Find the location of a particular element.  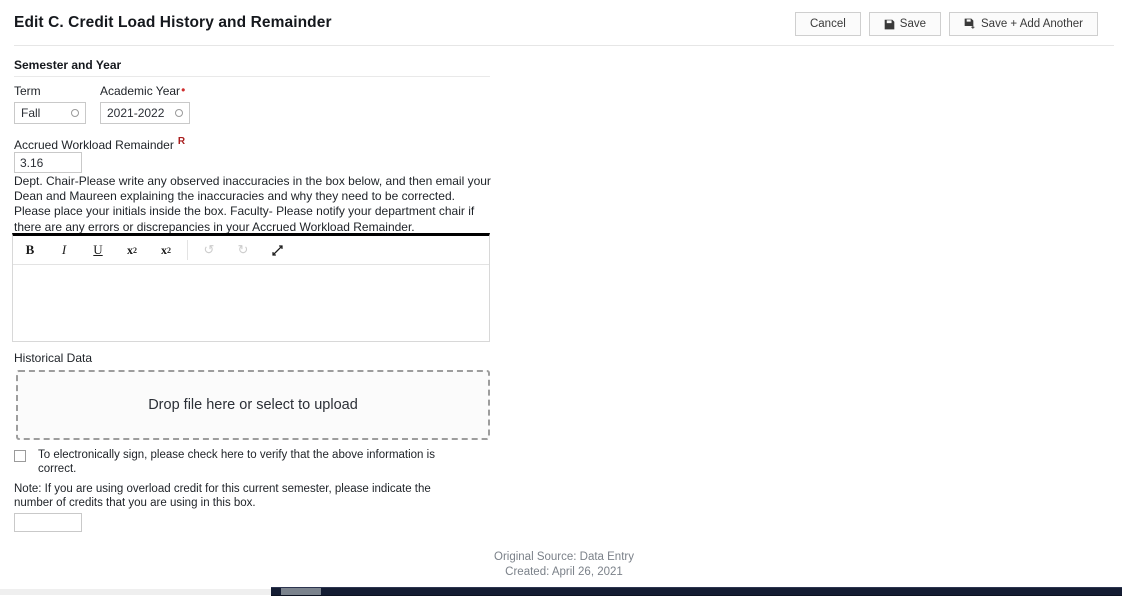

floppy-disk-plus-icon is located at coordinates (970, 24).